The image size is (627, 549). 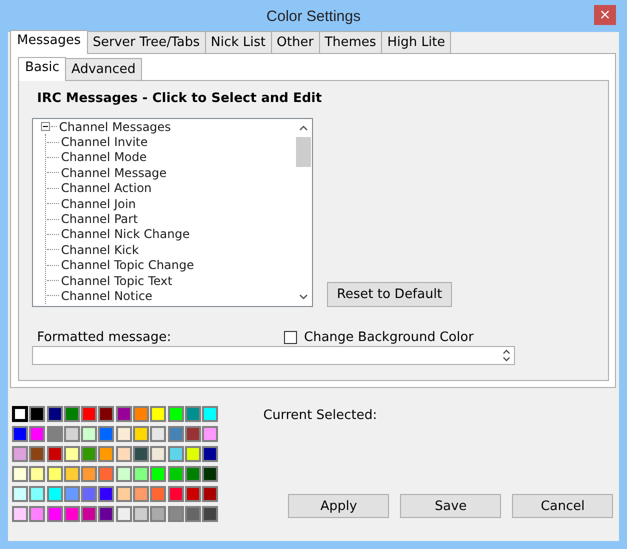 What do you see at coordinates (238, 42) in the screenshot?
I see `tab: Nick List` at bounding box center [238, 42].